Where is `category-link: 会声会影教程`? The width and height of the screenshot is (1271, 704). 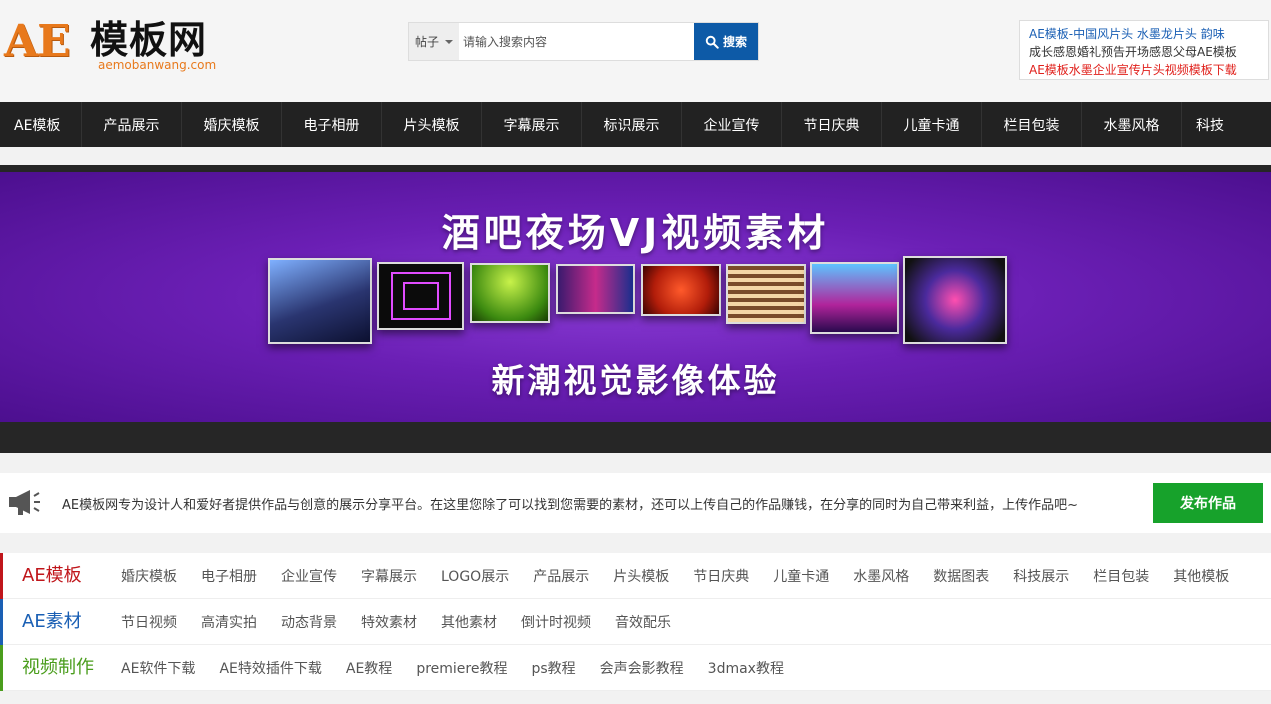
category-link: 会声会影教程 is located at coordinates (642, 668).